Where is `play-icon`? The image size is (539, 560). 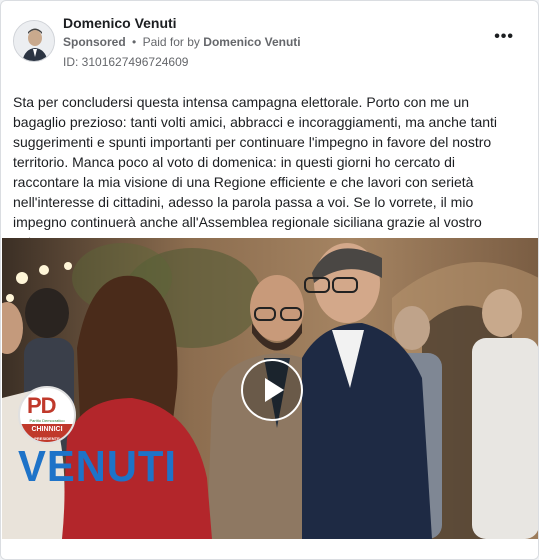 play-icon is located at coordinates (274, 390).